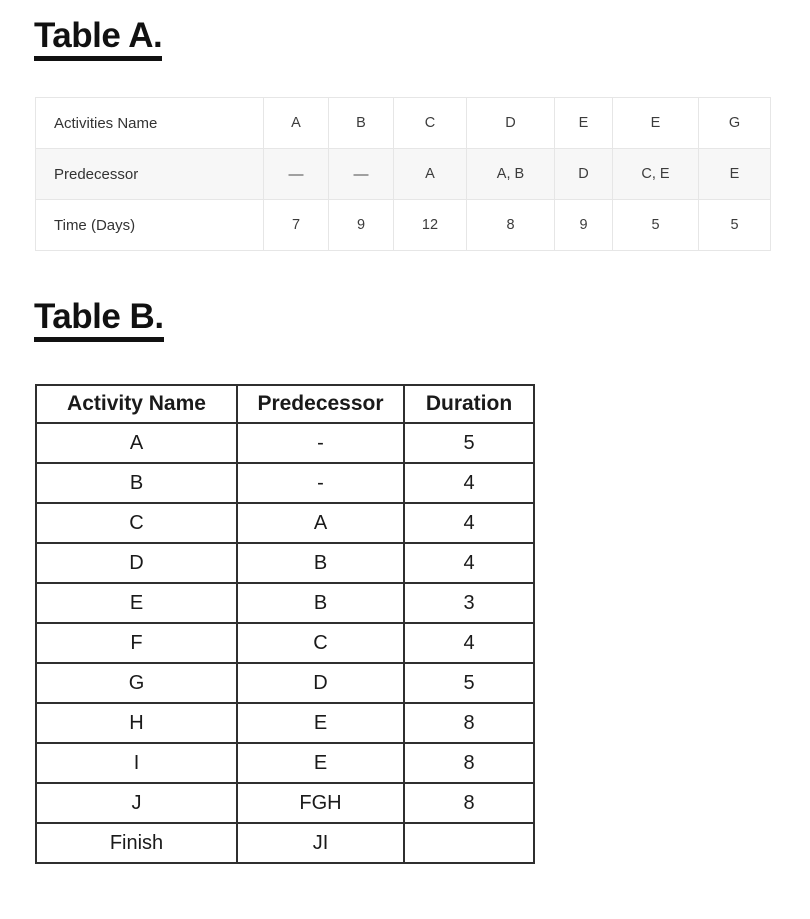 The image size is (810, 919). What do you see at coordinates (136, 843) in the screenshot?
I see `cell-activity-name: Finish` at bounding box center [136, 843].